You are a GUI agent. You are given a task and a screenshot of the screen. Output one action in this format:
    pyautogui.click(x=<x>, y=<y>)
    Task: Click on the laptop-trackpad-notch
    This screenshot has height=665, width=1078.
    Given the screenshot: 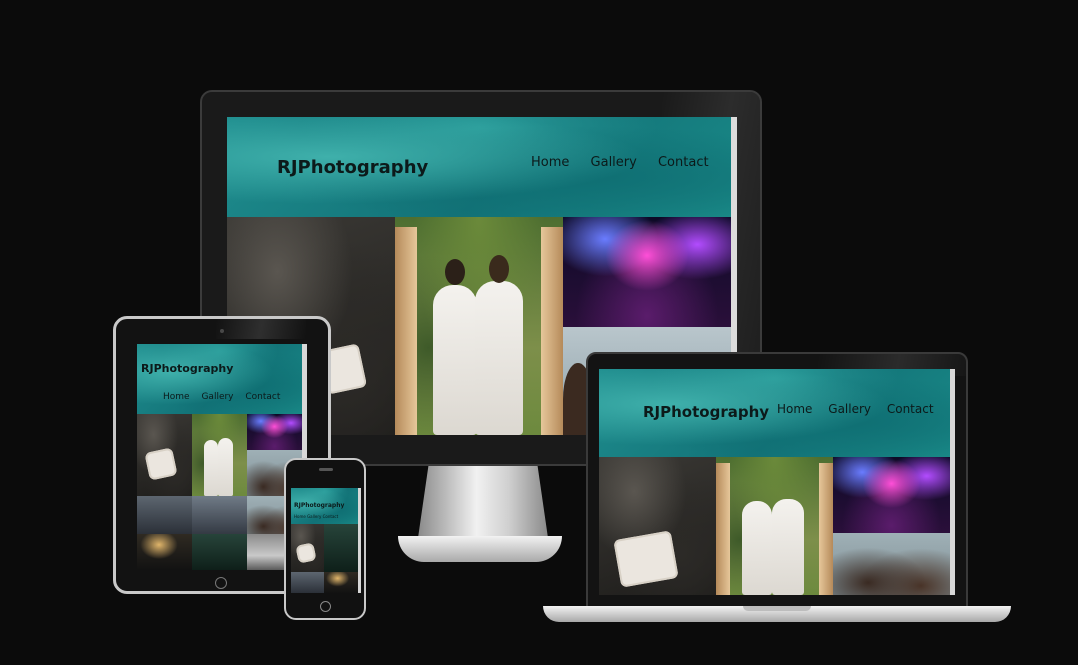 What is the action you would take?
    pyautogui.click(x=777, y=608)
    